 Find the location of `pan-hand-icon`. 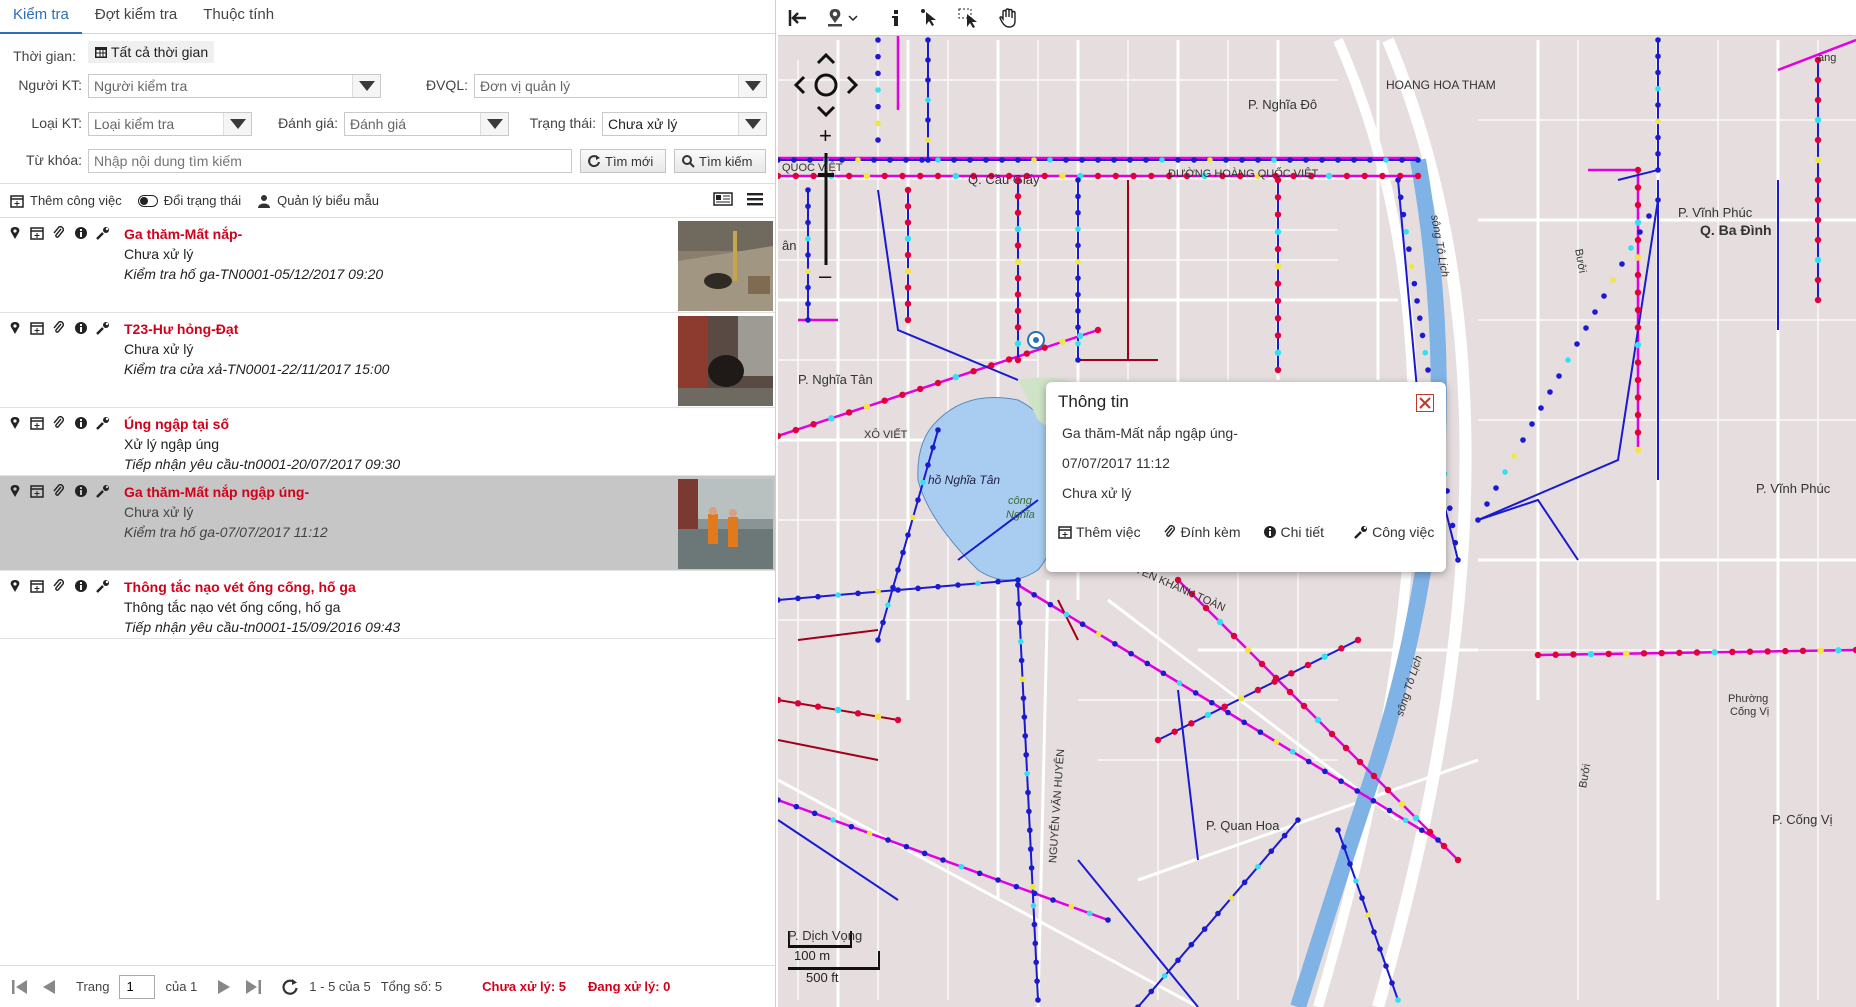

pan-hand-icon is located at coordinates (1008, 17).